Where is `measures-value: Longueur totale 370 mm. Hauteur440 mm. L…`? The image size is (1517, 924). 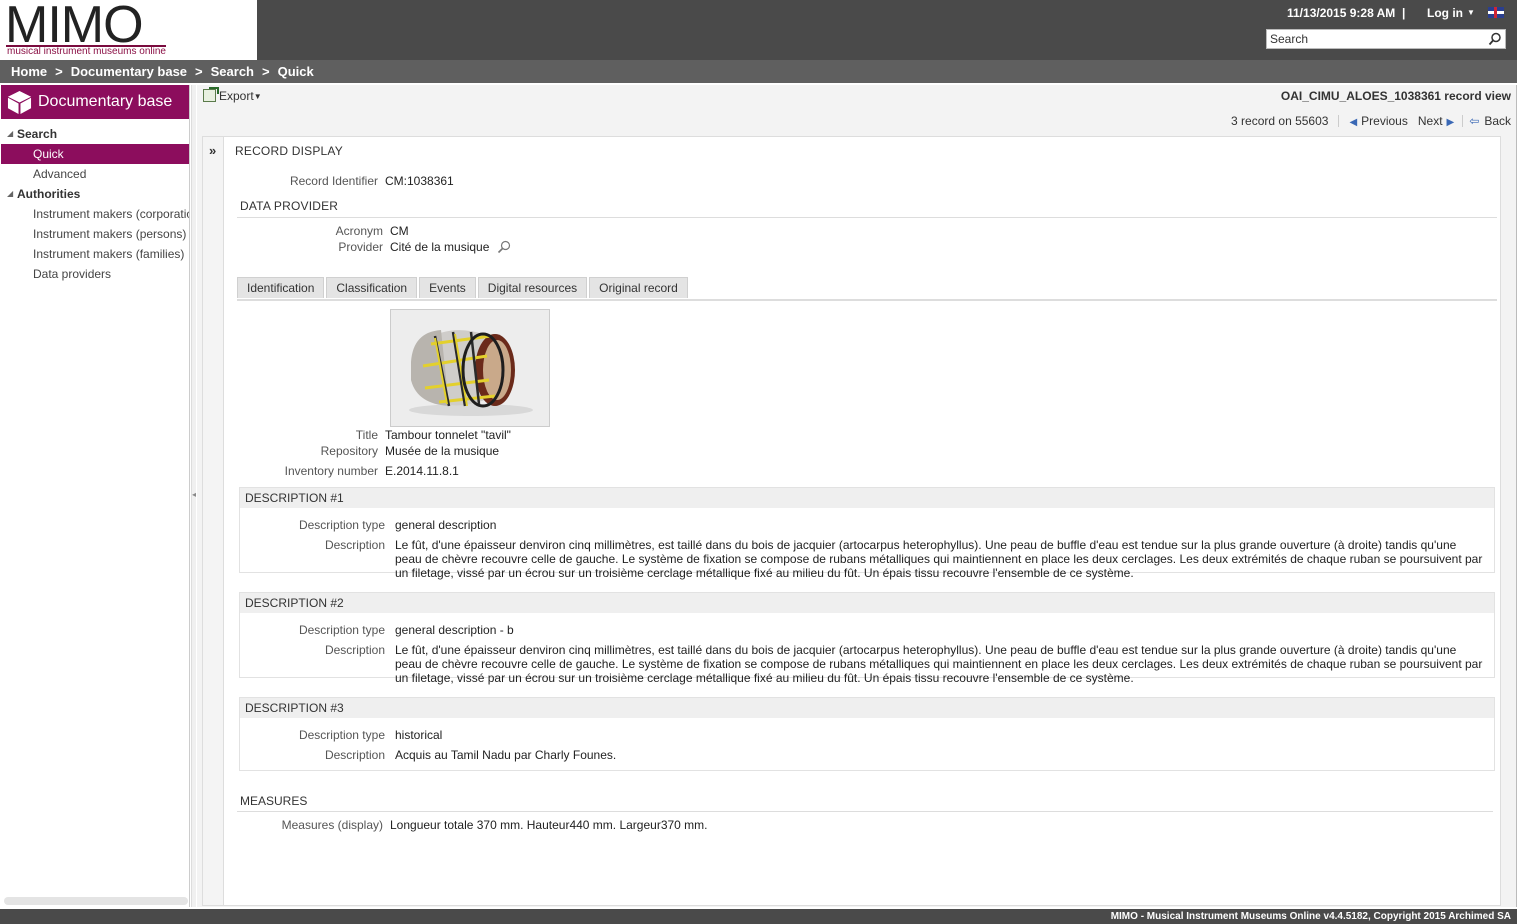
measures-value: Longueur totale 370 mm. Hauteur440 mm. L… is located at coordinates (549, 825).